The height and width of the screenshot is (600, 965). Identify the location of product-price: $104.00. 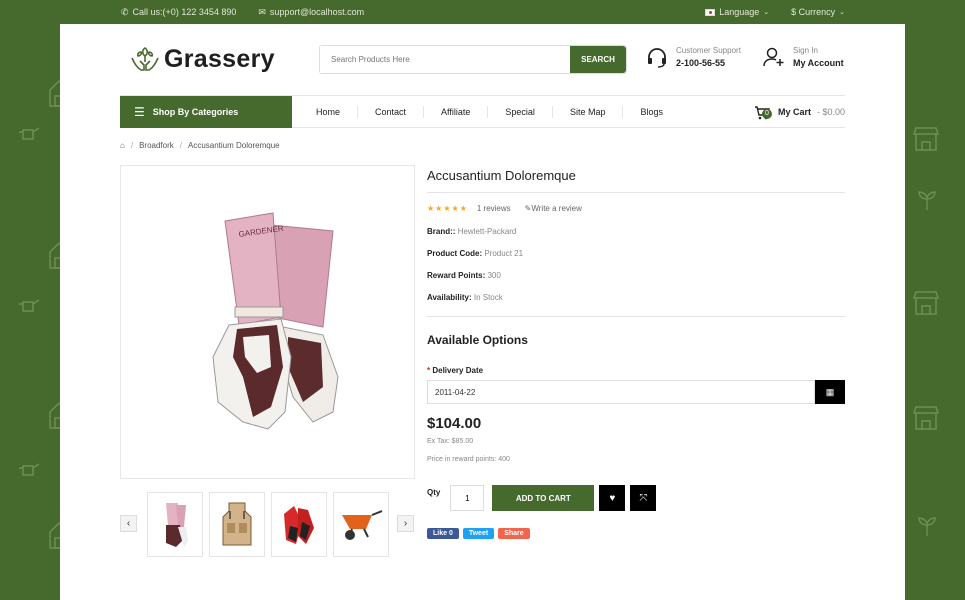
(454, 423).